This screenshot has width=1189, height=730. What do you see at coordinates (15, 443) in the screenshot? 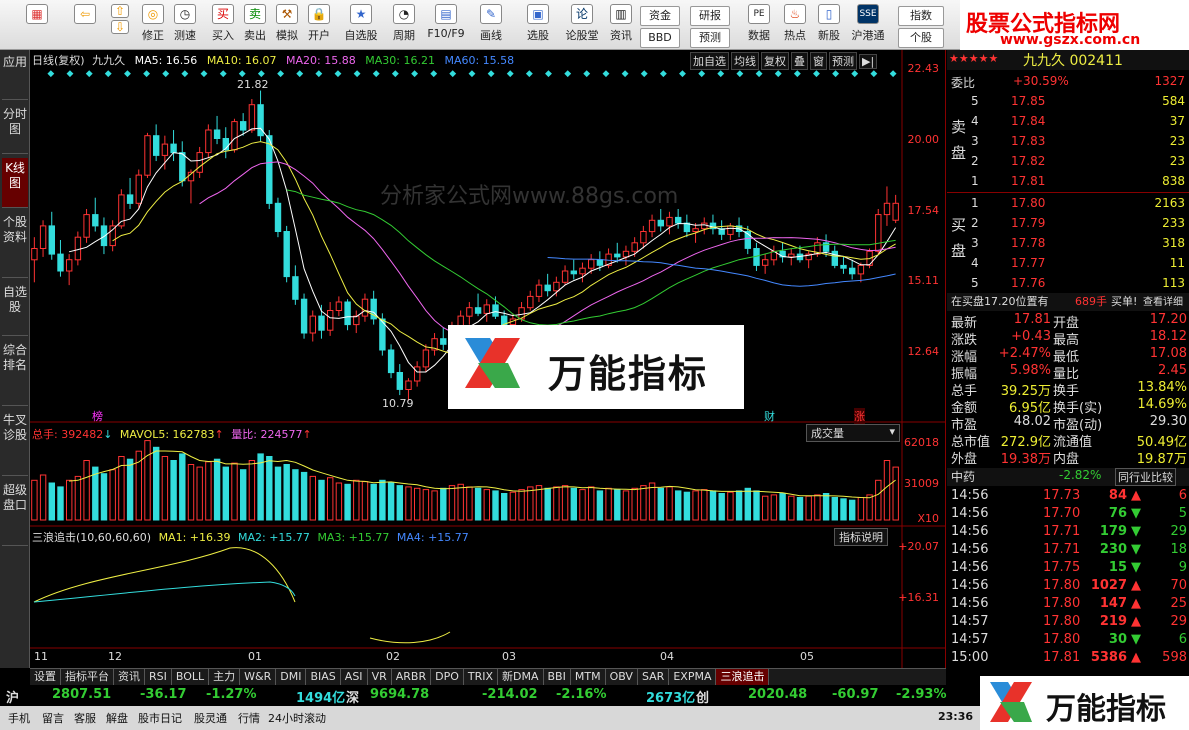
I see `tab-diagnosis: 牛叉诊股` at bounding box center [15, 443].